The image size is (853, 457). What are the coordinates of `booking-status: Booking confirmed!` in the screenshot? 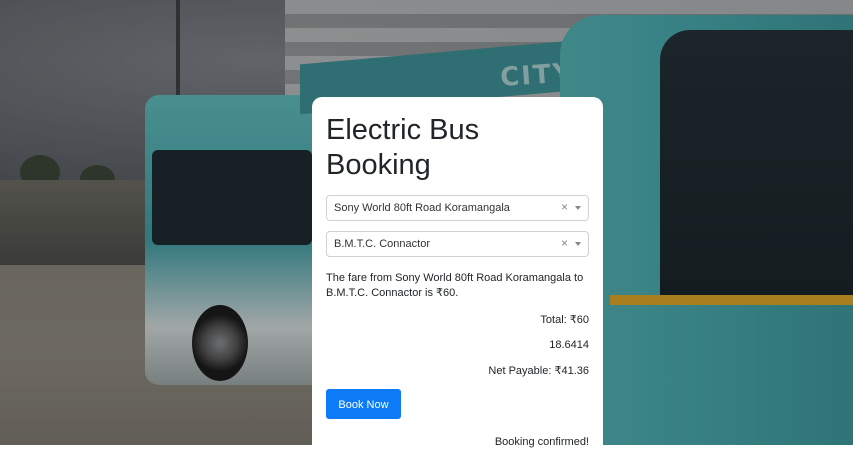 It's located at (541, 442).